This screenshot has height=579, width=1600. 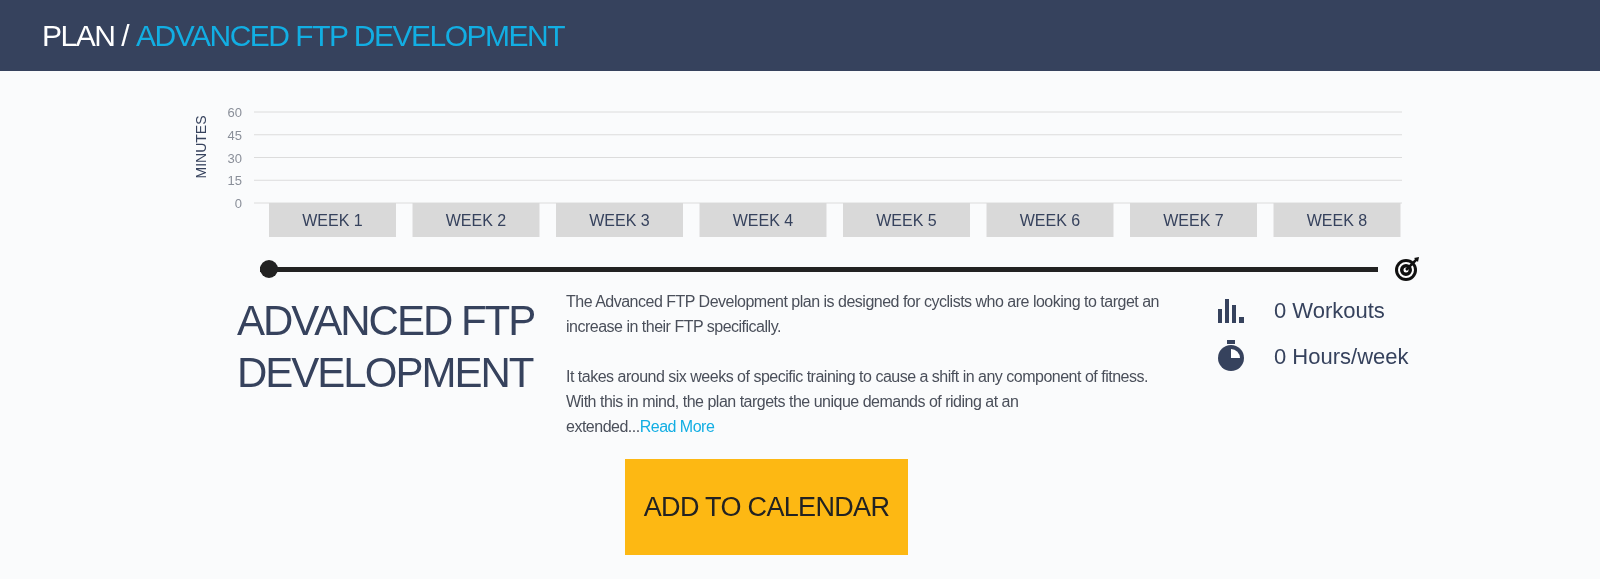 What do you see at coordinates (619, 220) in the screenshot?
I see `x-tick-label: WEEK 3` at bounding box center [619, 220].